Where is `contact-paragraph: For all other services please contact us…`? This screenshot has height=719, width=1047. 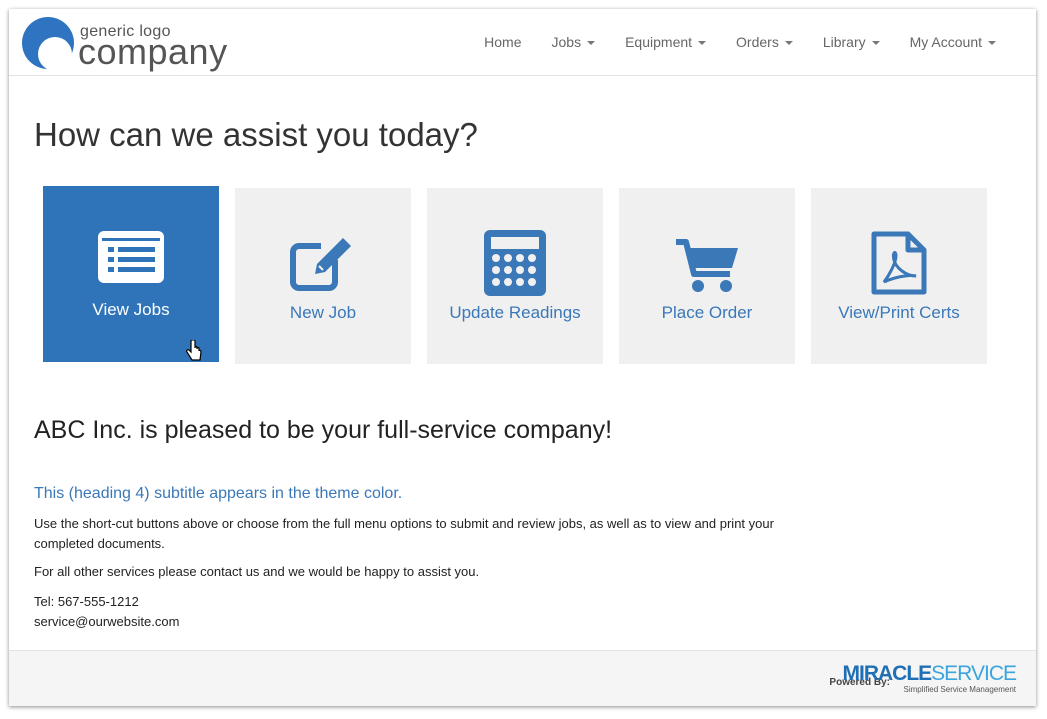
contact-paragraph: For all other services please contact us… is located at coordinates (257, 571).